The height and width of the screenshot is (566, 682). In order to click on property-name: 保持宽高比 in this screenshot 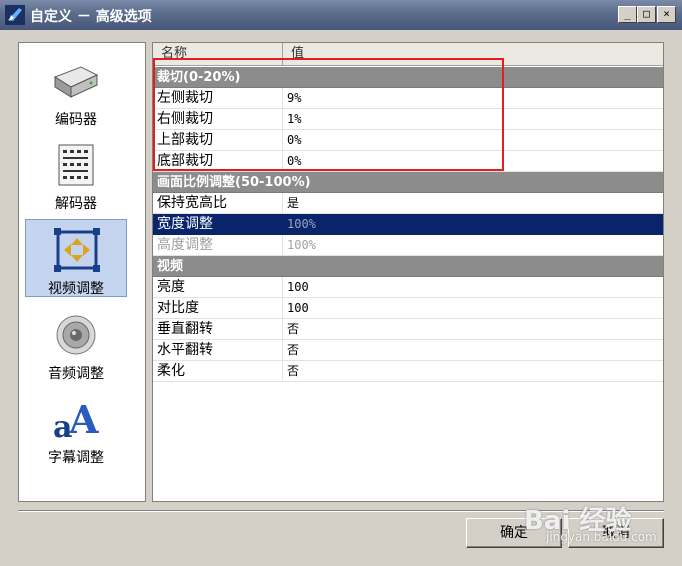, I will do `click(218, 203)`.